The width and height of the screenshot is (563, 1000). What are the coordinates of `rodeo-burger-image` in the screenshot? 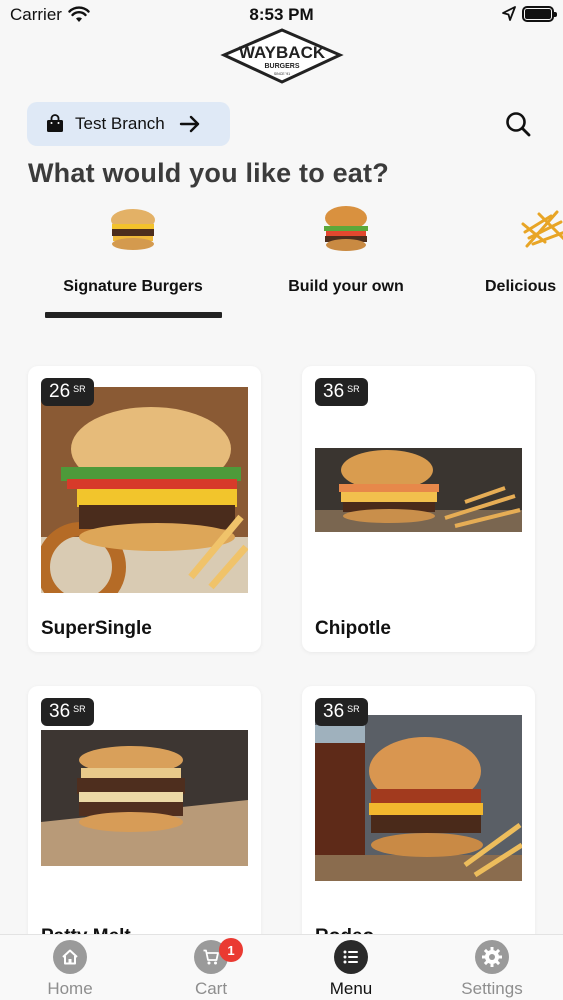 It's located at (418, 798).